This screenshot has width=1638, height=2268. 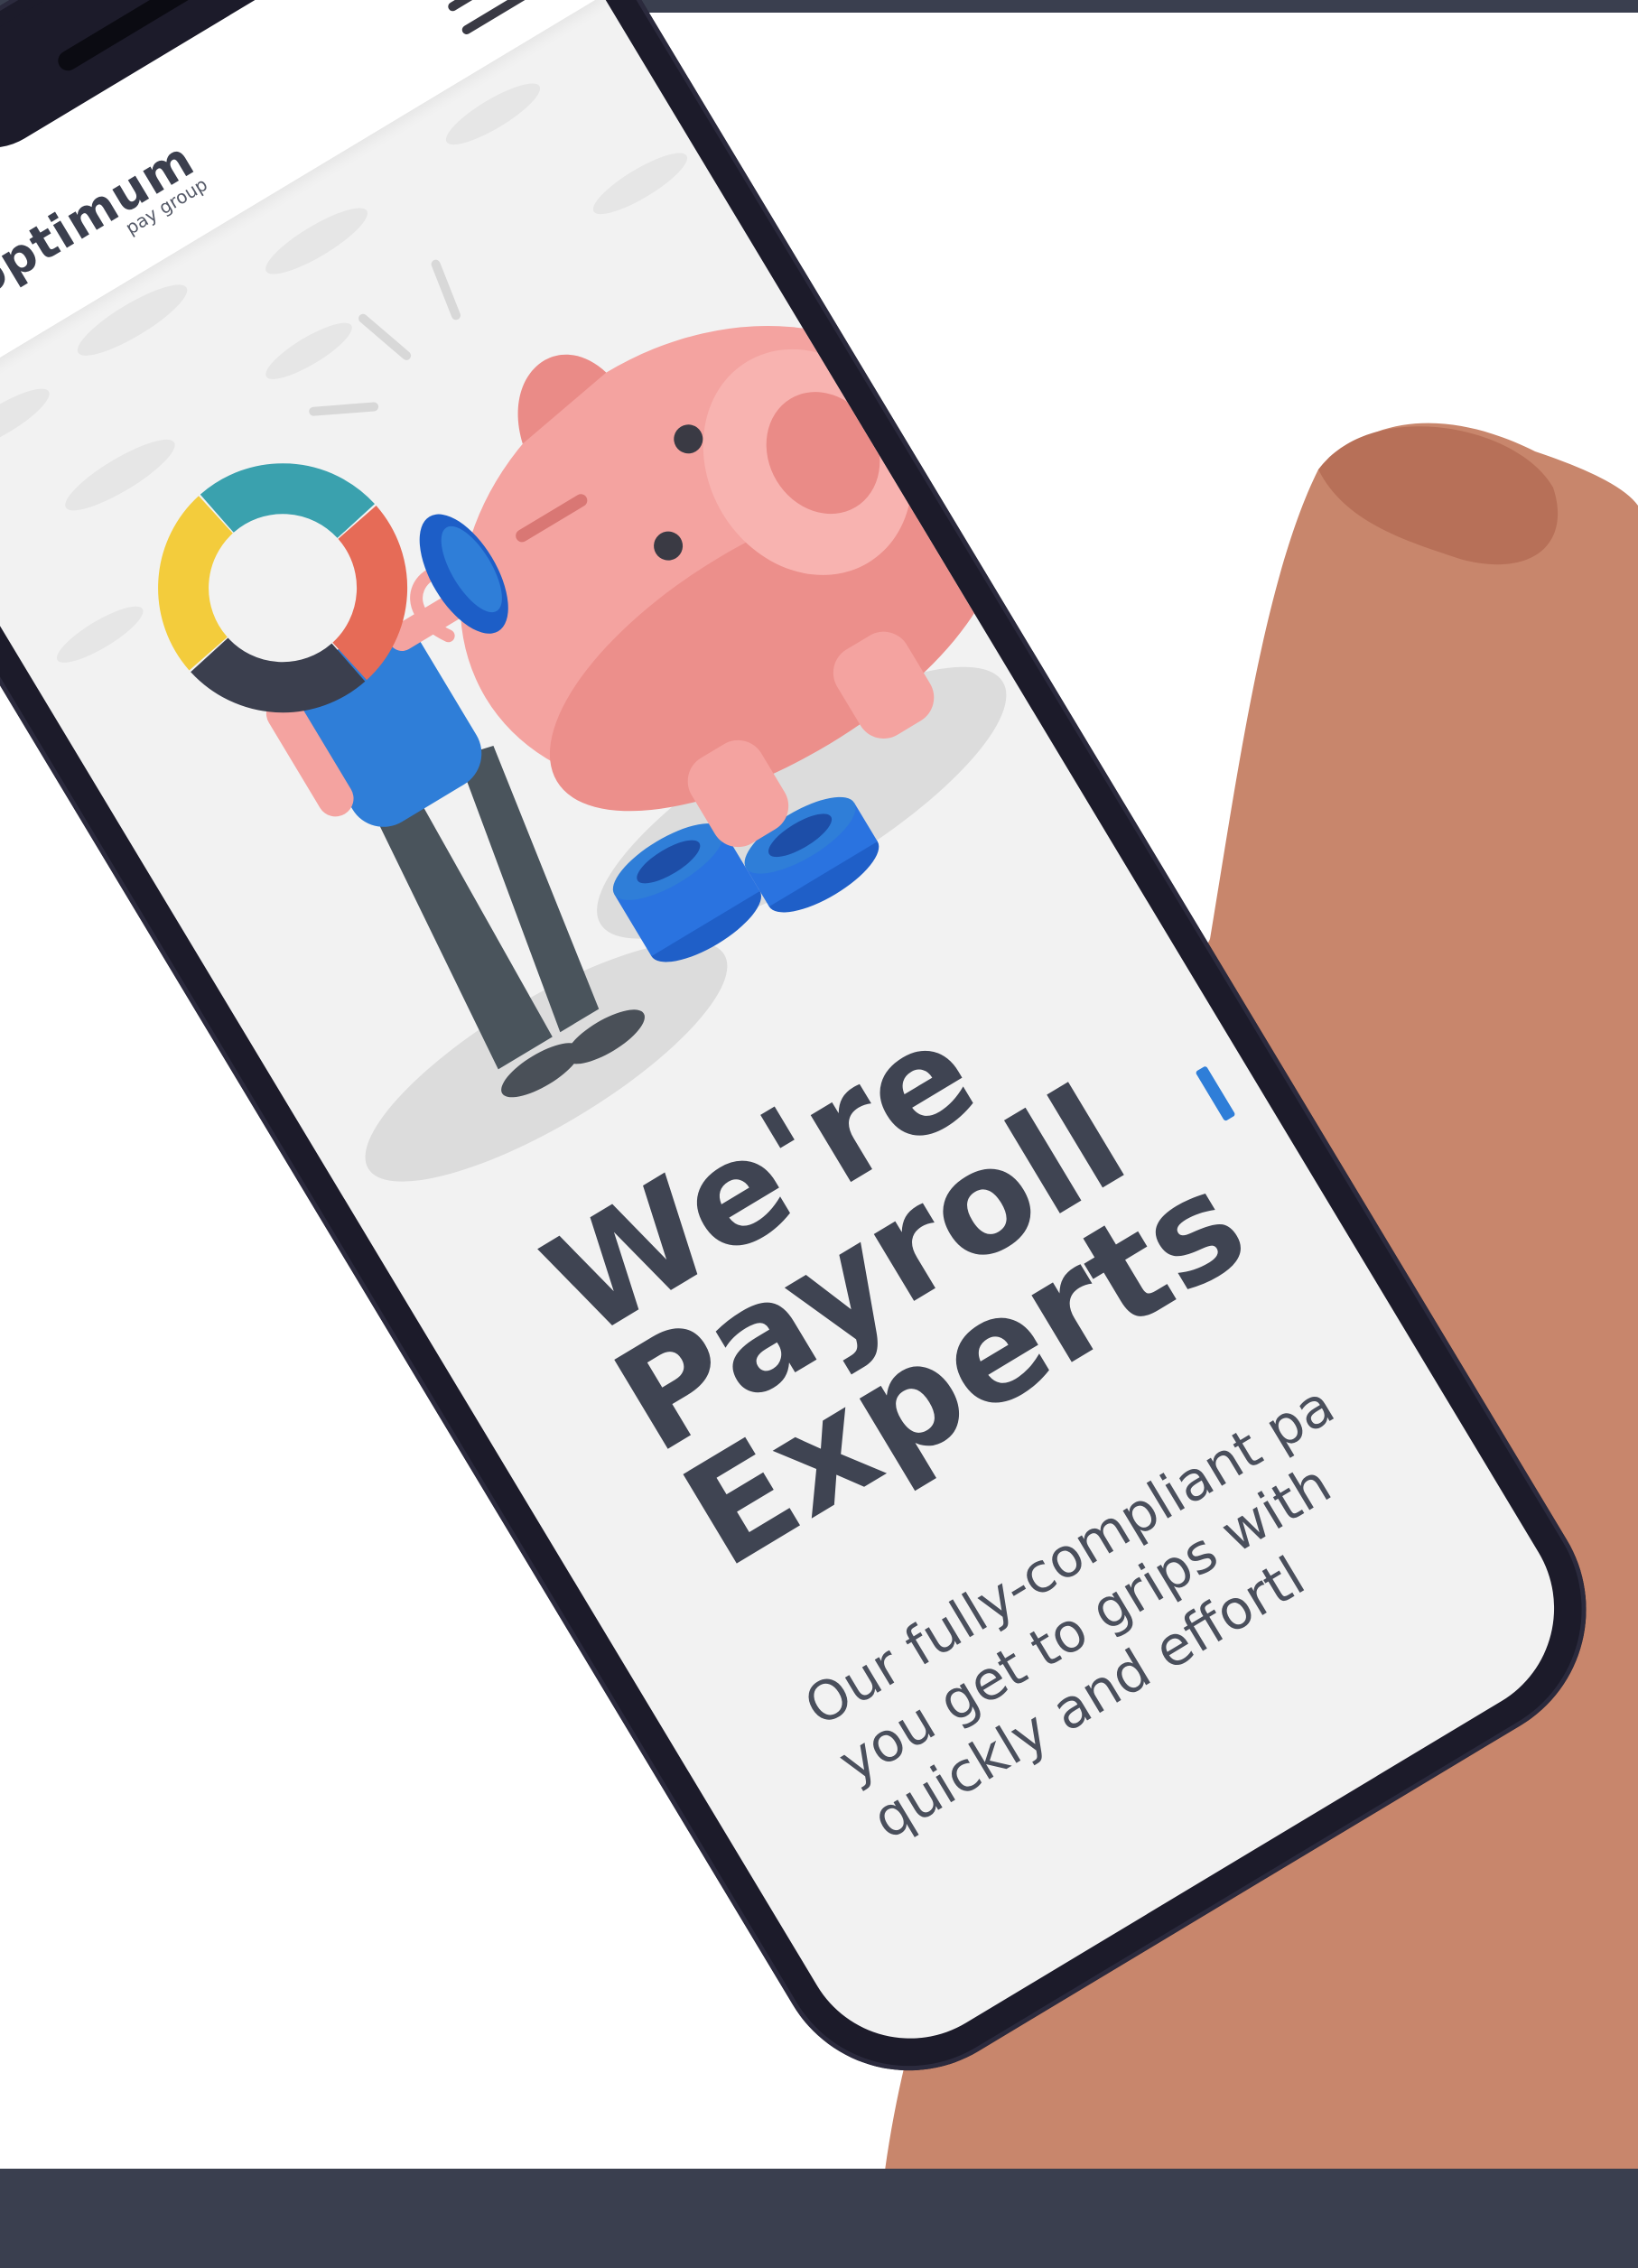 What do you see at coordinates (819, 2218) in the screenshot?
I see `bottom-frame-band` at bounding box center [819, 2218].